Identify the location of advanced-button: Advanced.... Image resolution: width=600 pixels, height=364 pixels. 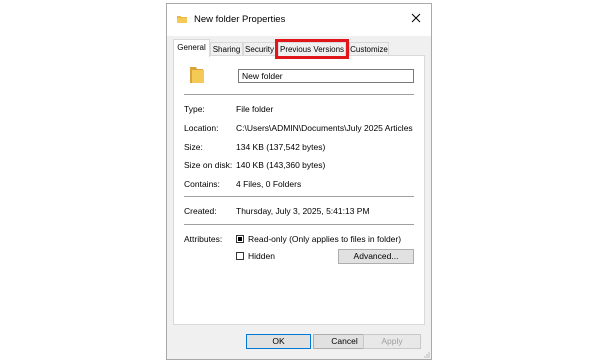
(376, 256).